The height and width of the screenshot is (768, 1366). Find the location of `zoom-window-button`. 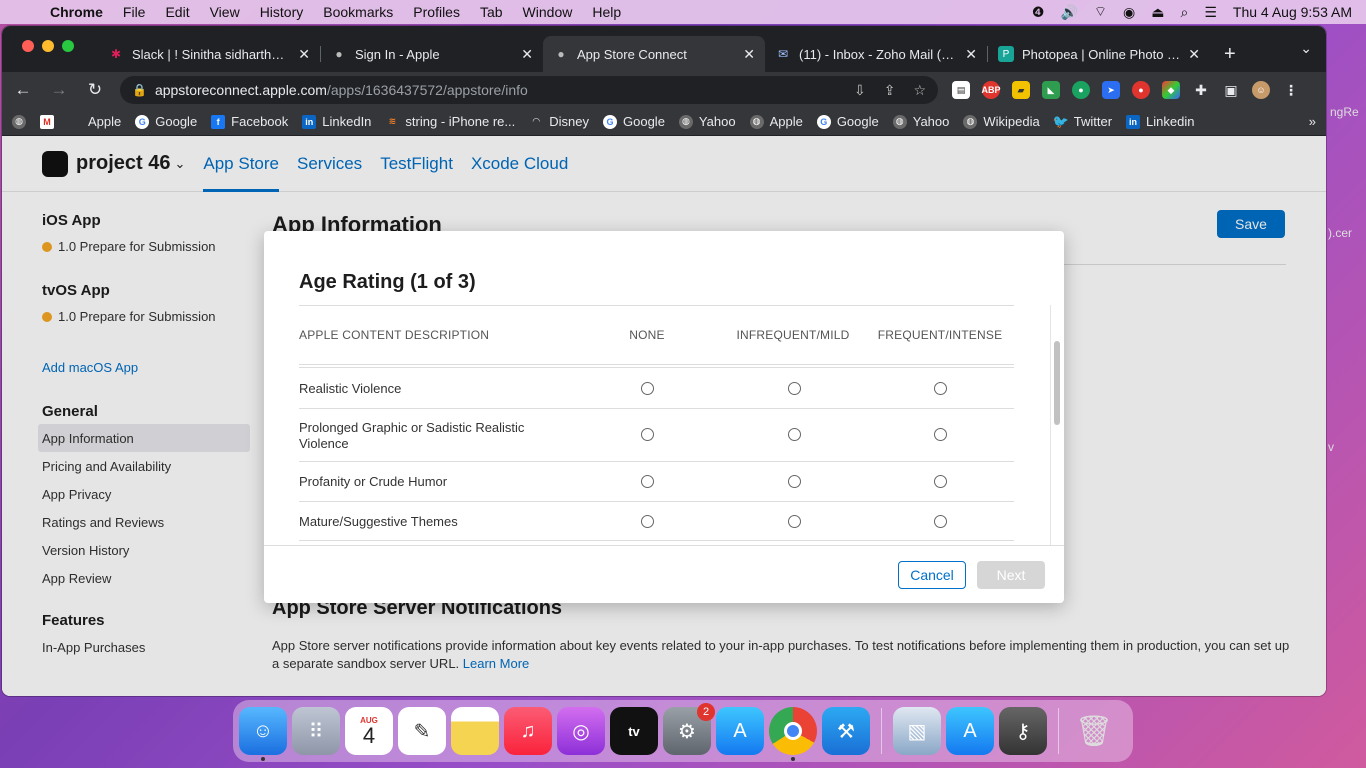

zoom-window-button is located at coordinates (68, 46).